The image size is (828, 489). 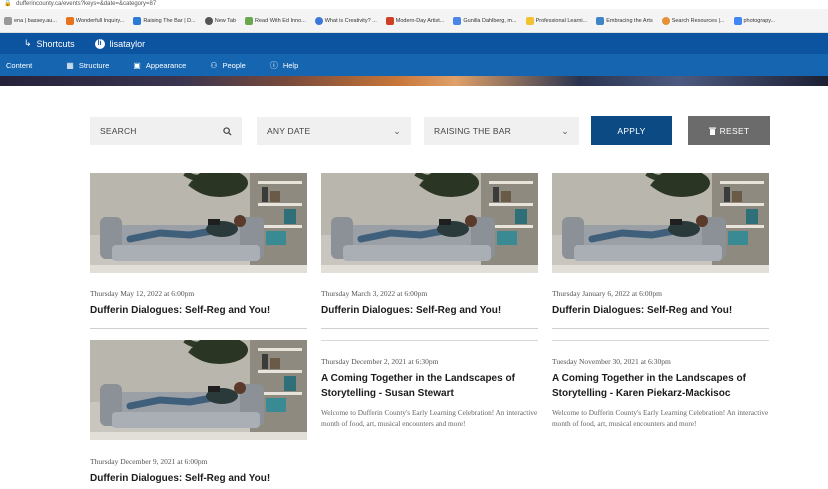 I want to click on event-date: Thursday December 9, 2021 at 6:00pm, so click(x=149, y=461).